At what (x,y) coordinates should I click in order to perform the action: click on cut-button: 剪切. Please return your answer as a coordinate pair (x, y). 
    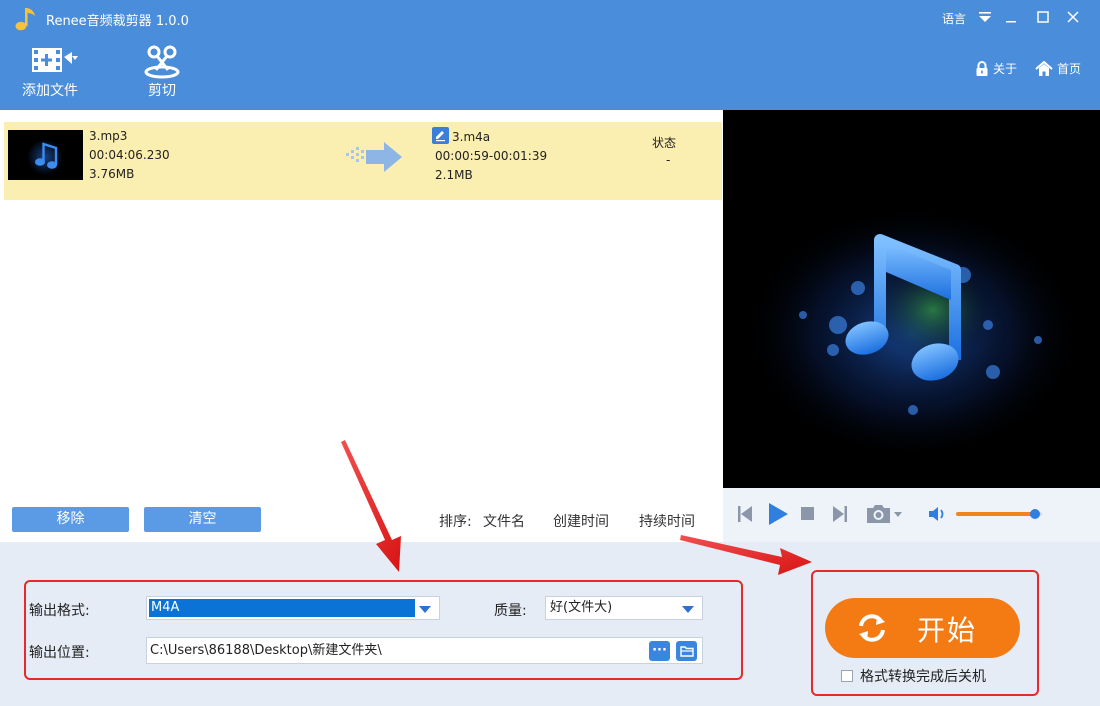
    Looking at the image, I should click on (162, 72).